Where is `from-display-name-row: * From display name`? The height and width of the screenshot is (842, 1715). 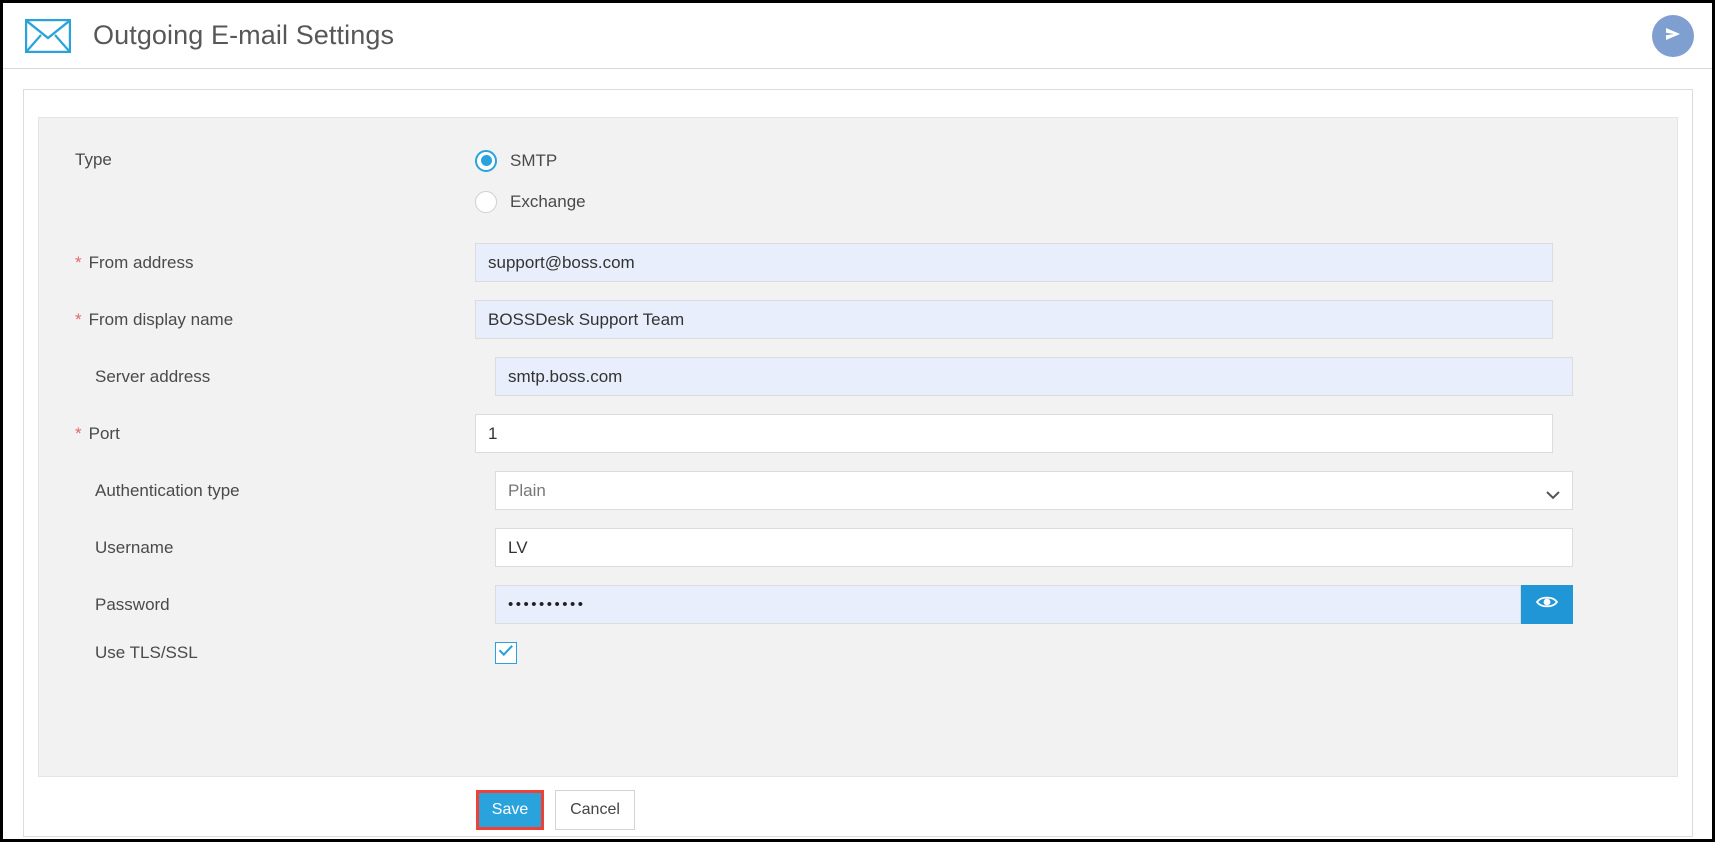 from-display-name-row: * From display name is located at coordinates (858, 319).